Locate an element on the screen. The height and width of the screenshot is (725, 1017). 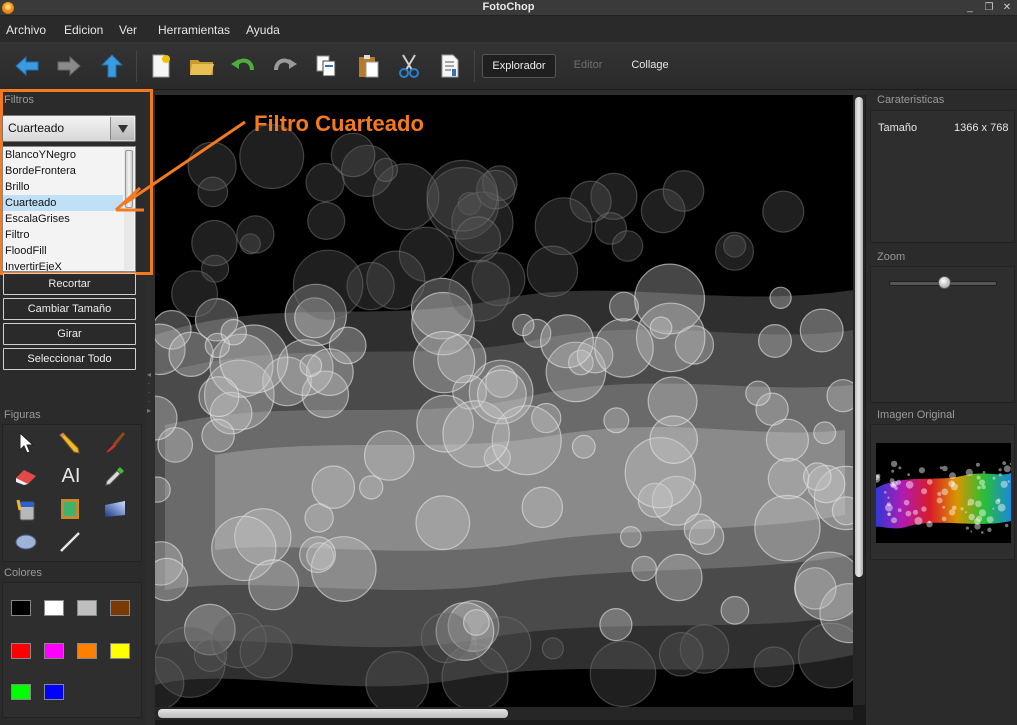
gradient-icon is located at coordinates (115, 509).